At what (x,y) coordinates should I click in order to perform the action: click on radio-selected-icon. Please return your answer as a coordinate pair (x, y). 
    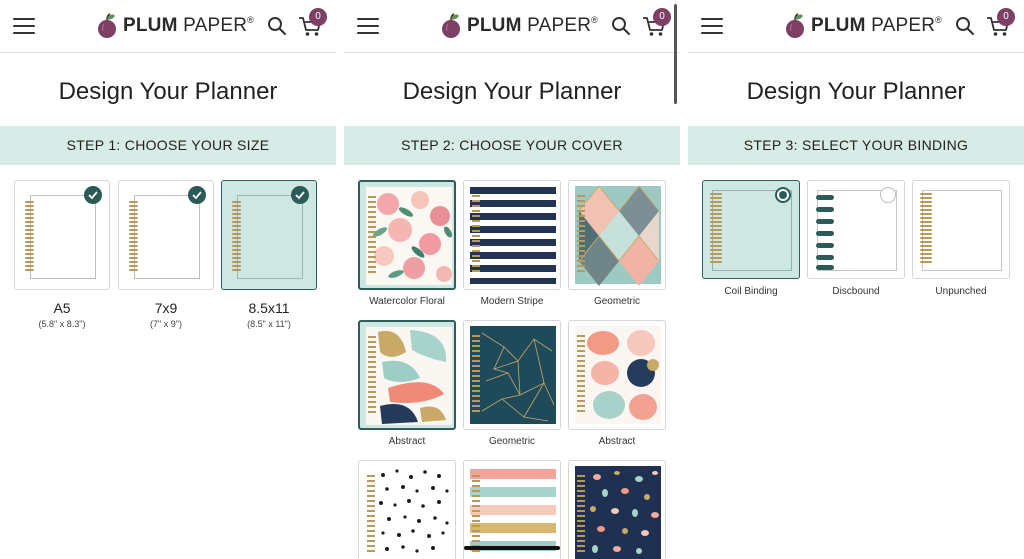
    Looking at the image, I should click on (783, 195).